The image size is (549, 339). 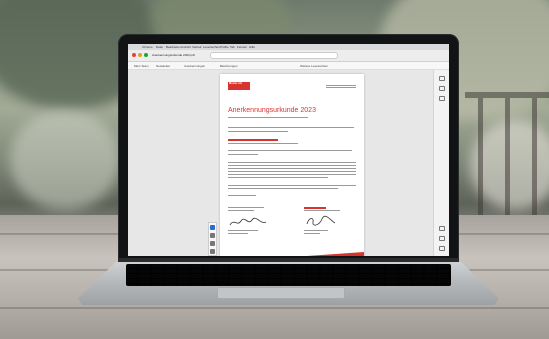 What do you see at coordinates (134, 55) in the screenshot?
I see `close-window-button` at bounding box center [134, 55].